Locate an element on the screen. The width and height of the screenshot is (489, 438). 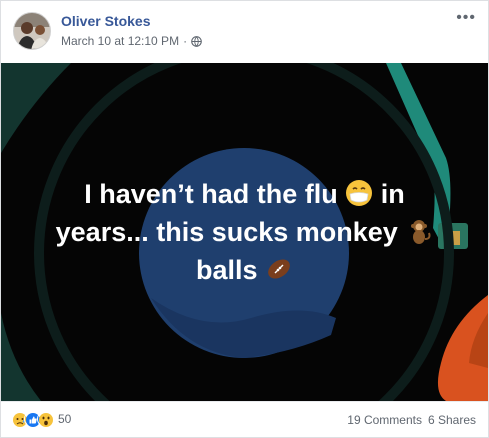
football-emoji is located at coordinates (279, 269).